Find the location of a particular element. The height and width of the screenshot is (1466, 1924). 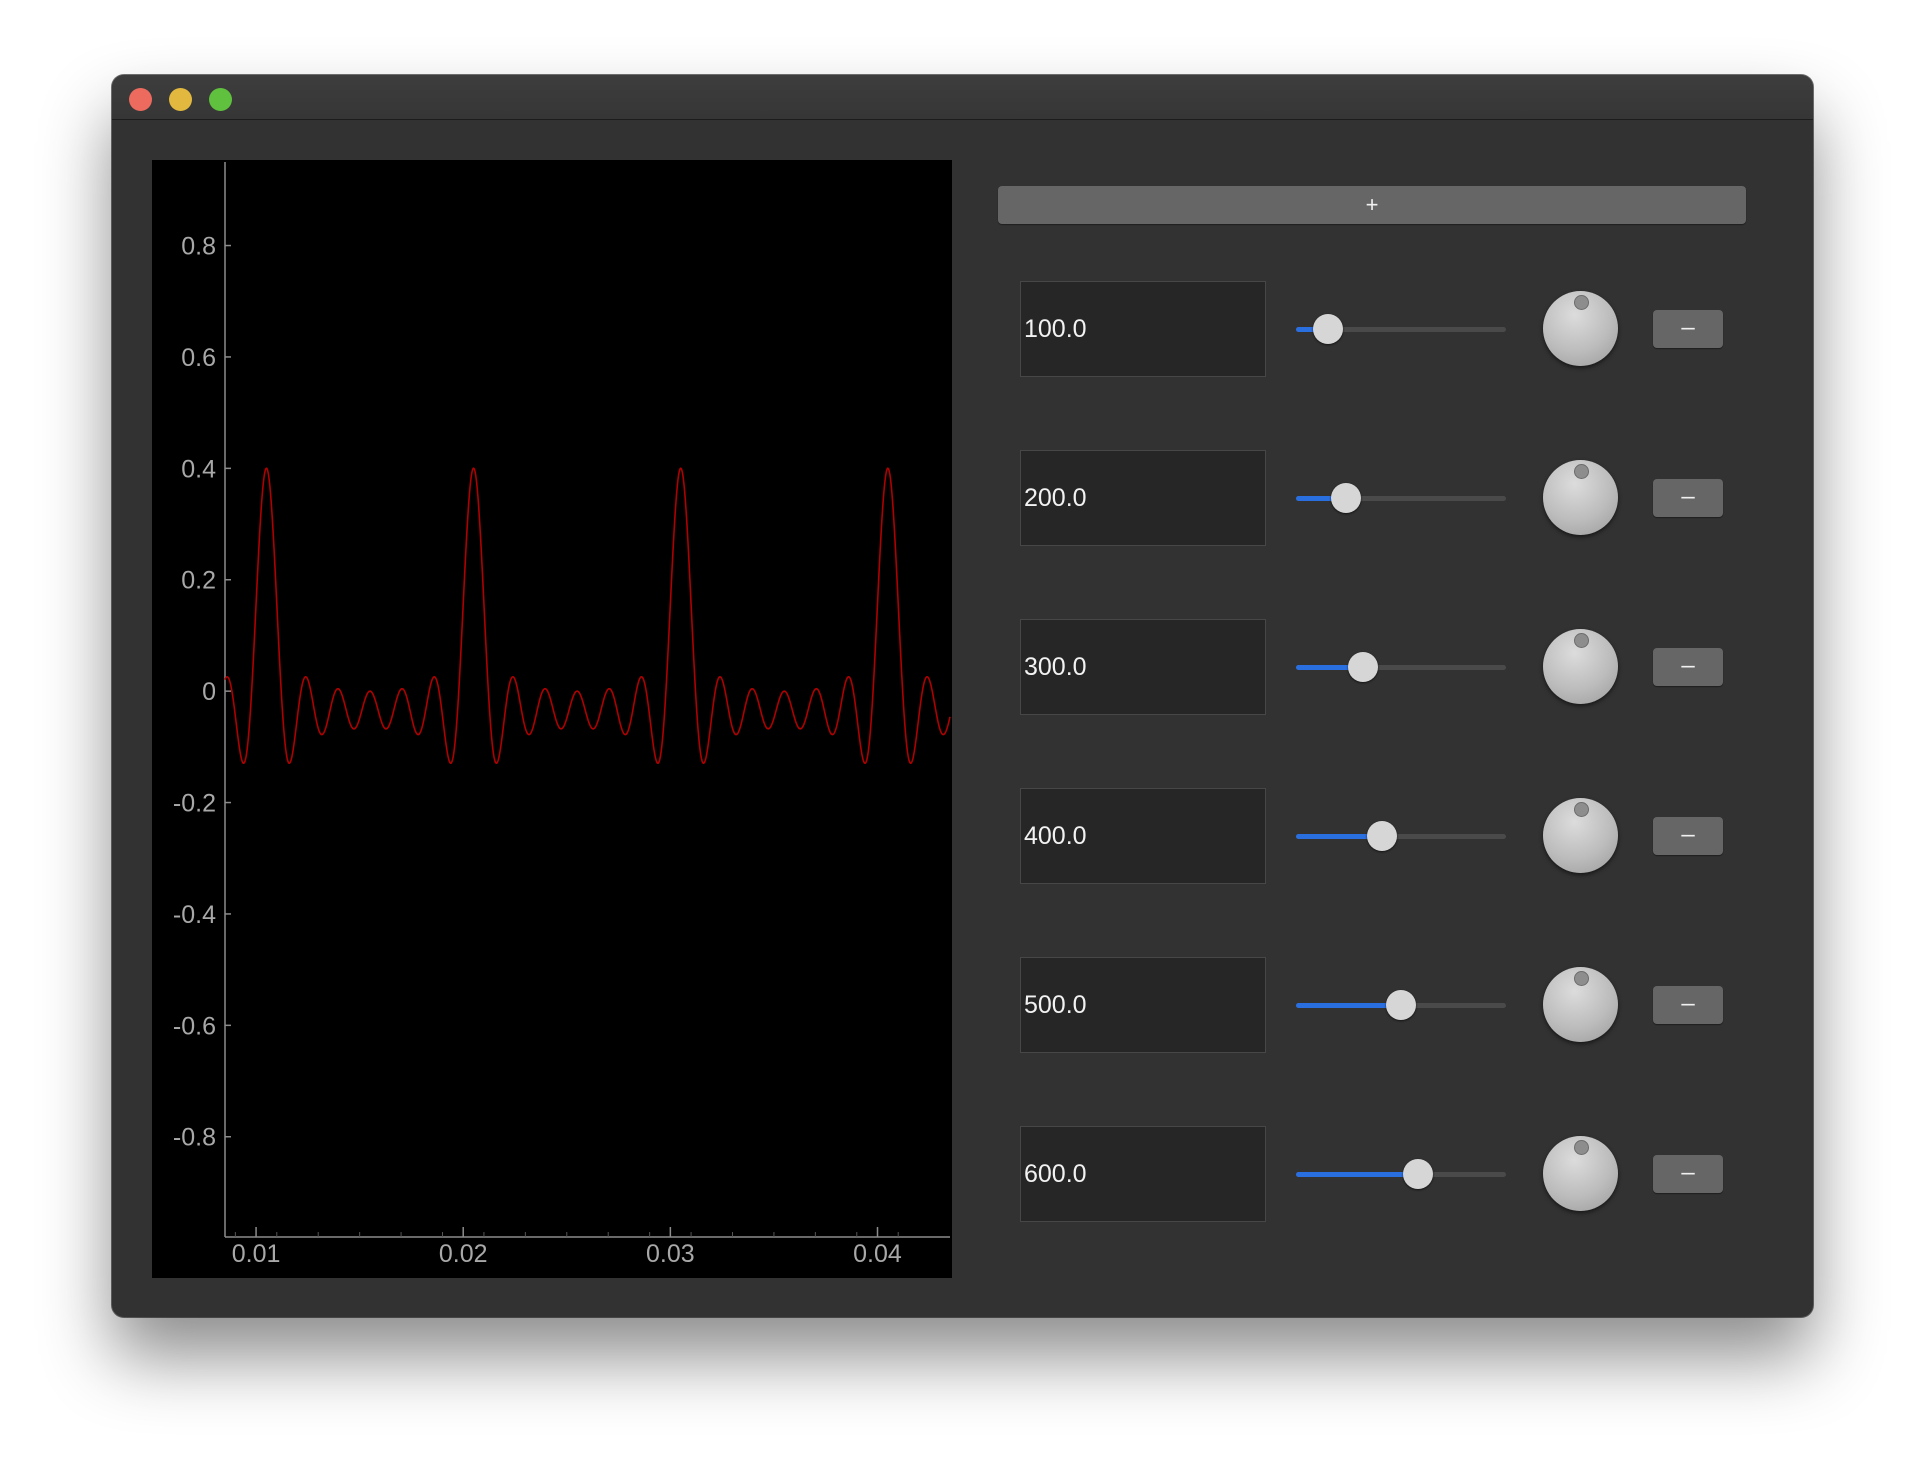

slider-fill is located at coordinates (1357, 1174).